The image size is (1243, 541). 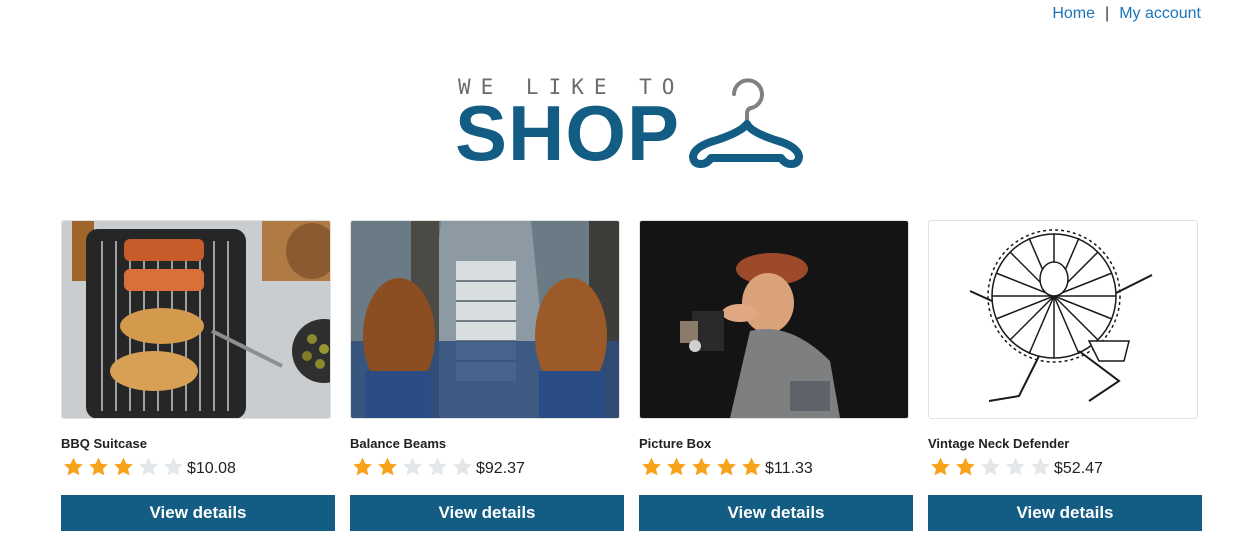 I want to click on balance-beams-image, so click(x=485, y=319).